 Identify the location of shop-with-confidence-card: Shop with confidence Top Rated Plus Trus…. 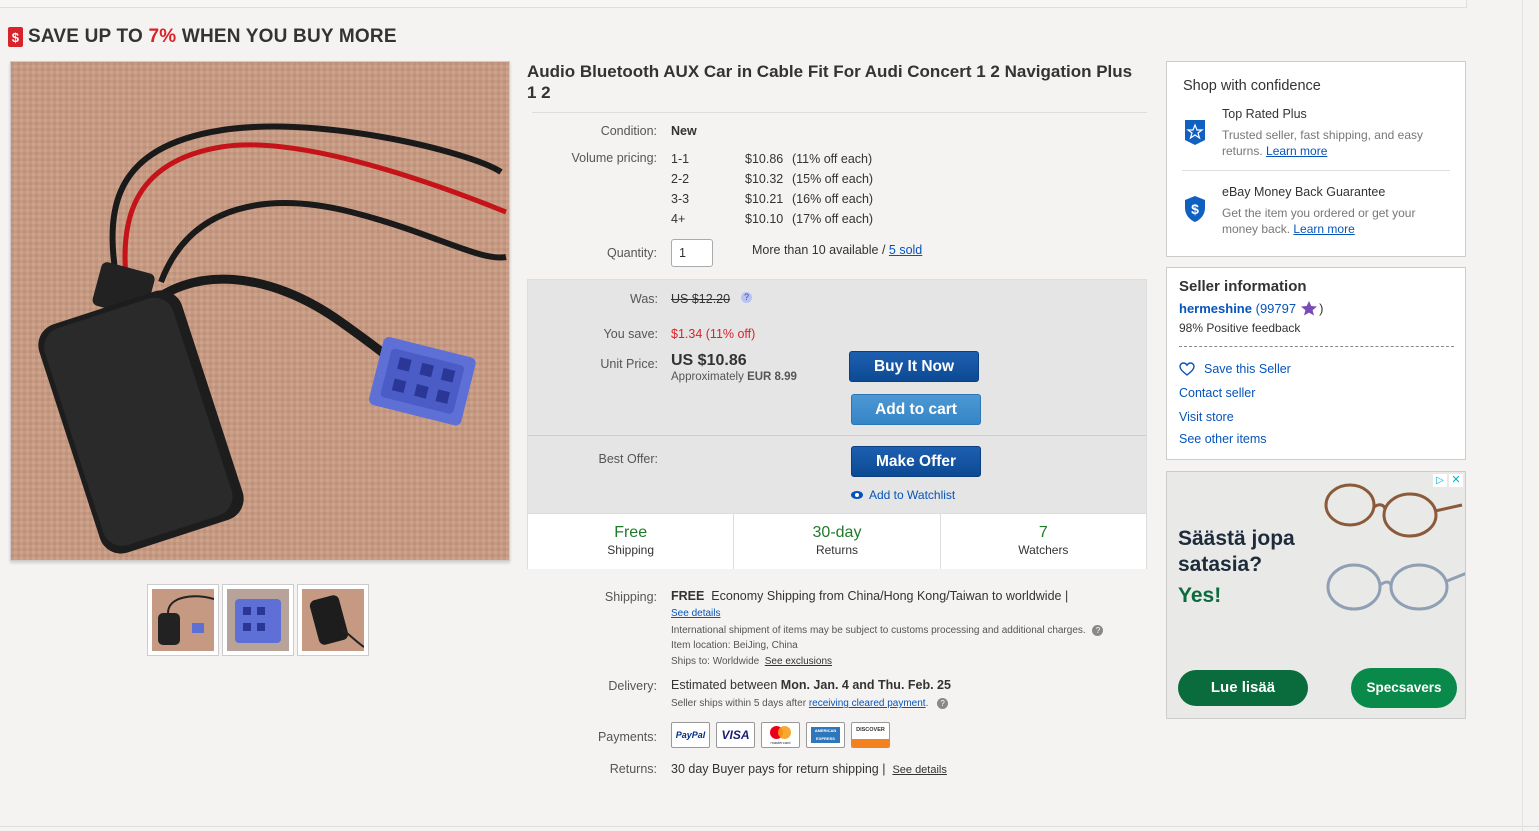
(1316, 159).